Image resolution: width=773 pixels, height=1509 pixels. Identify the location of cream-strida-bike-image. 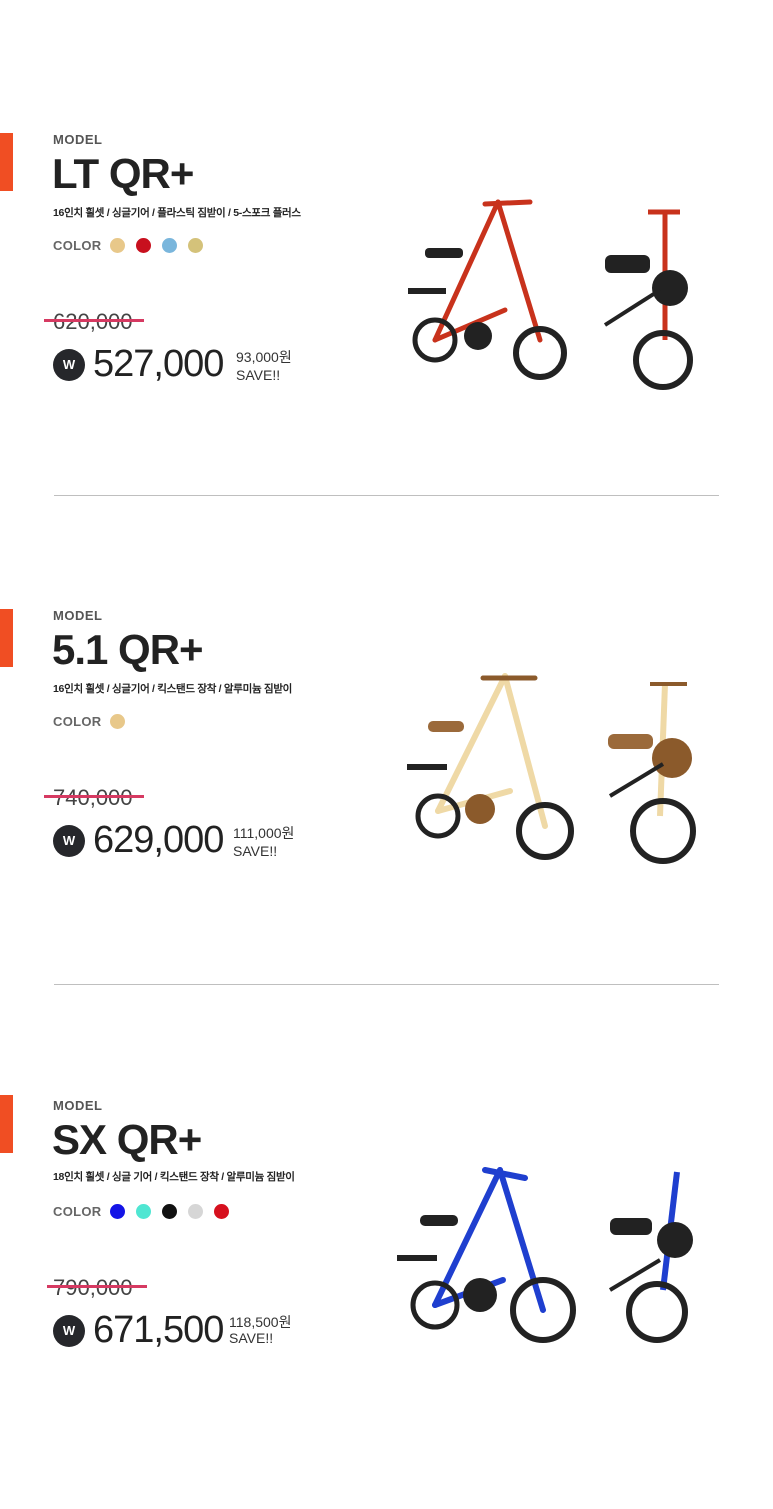
(551, 768).